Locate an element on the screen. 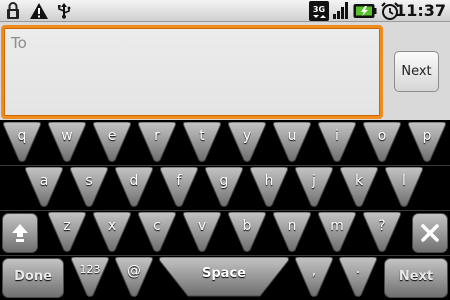 The height and width of the screenshot is (300, 450). key-label: v is located at coordinates (202, 226).